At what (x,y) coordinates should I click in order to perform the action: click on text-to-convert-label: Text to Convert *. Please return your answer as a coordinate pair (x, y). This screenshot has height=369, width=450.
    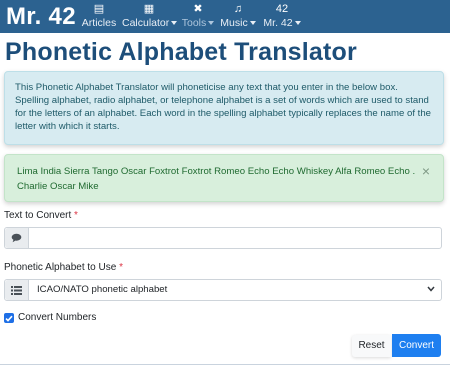
    Looking at the image, I should click on (41, 215).